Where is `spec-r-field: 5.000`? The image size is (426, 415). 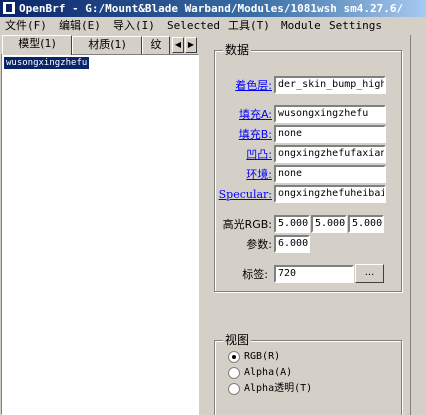
spec-r-field: 5.000 is located at coordinates (292, 224).